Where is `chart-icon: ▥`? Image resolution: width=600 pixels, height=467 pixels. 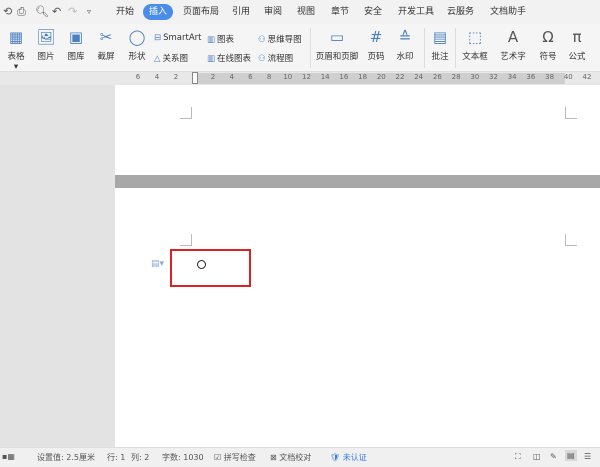
chart-icon: ▥ is located at coordinates (211, 40).